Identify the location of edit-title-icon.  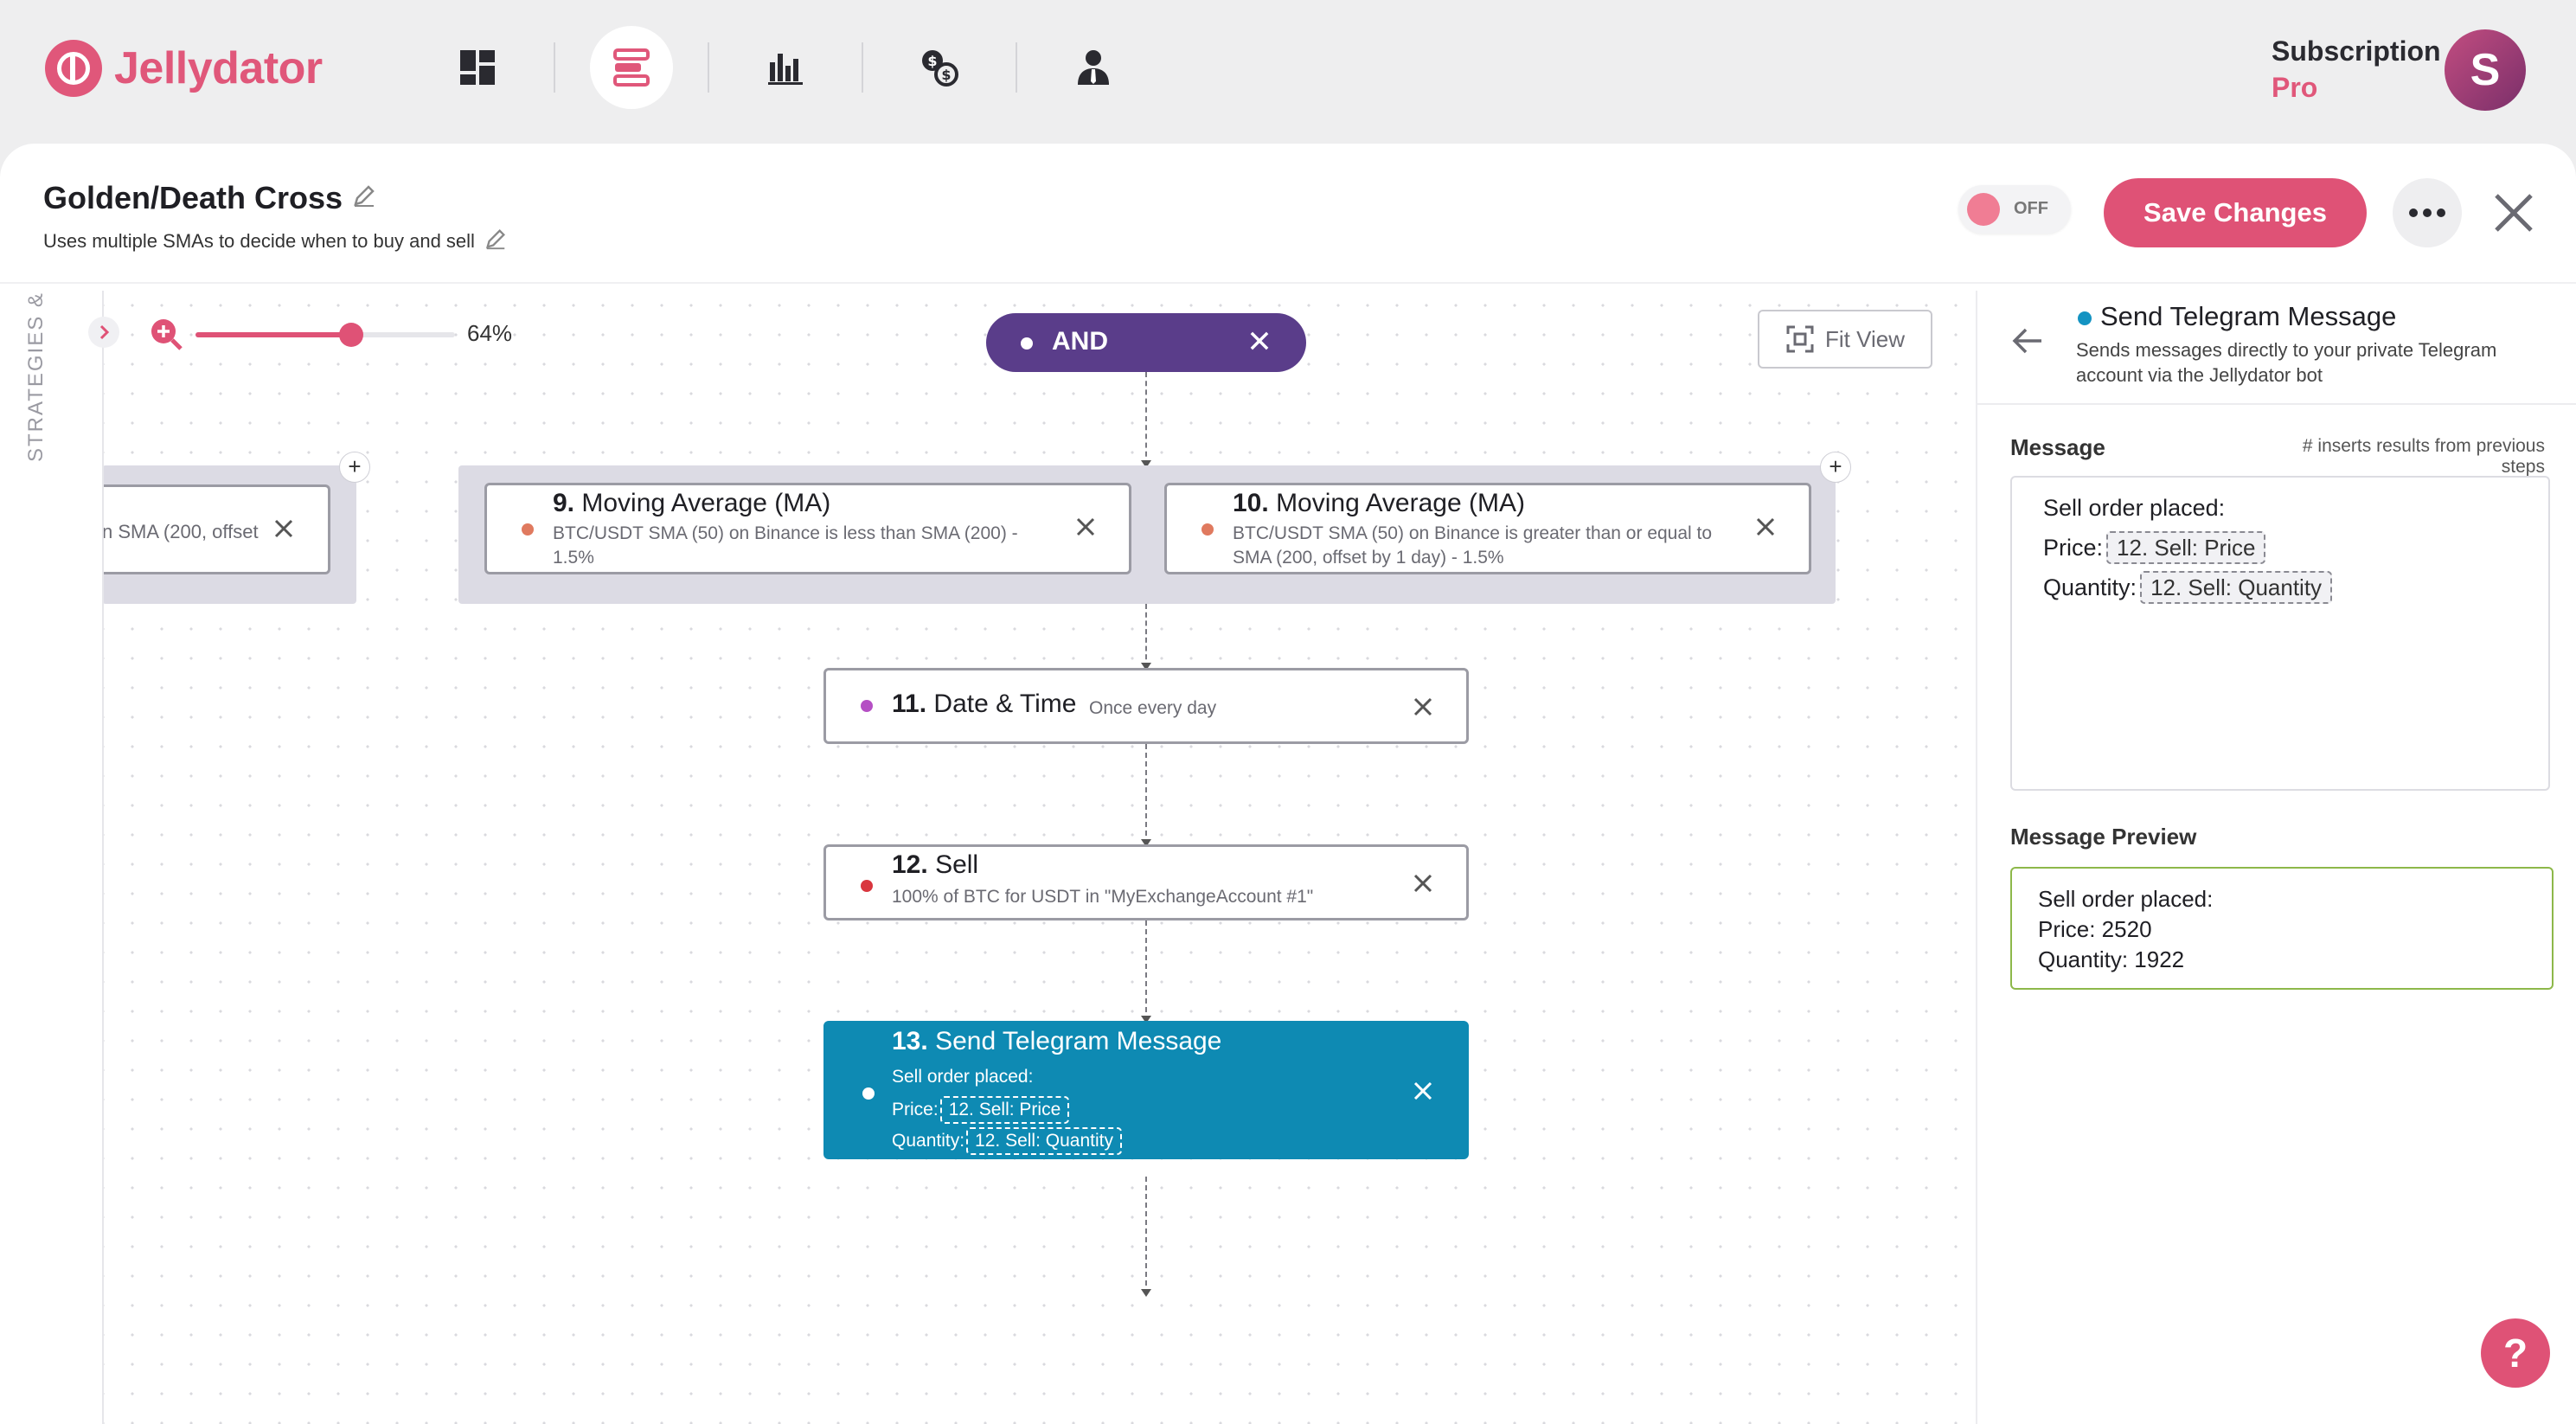
(364, 198).